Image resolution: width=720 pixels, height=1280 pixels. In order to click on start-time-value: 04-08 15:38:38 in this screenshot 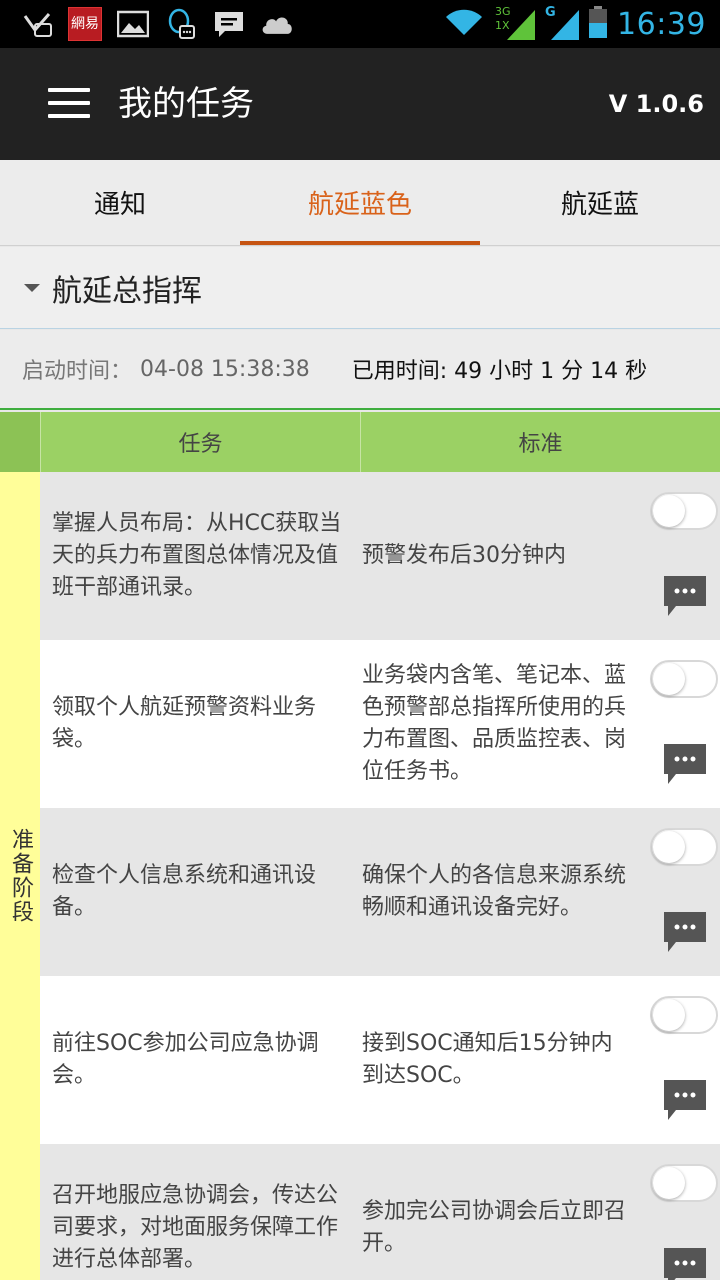, I will do `click(225, 369)`.